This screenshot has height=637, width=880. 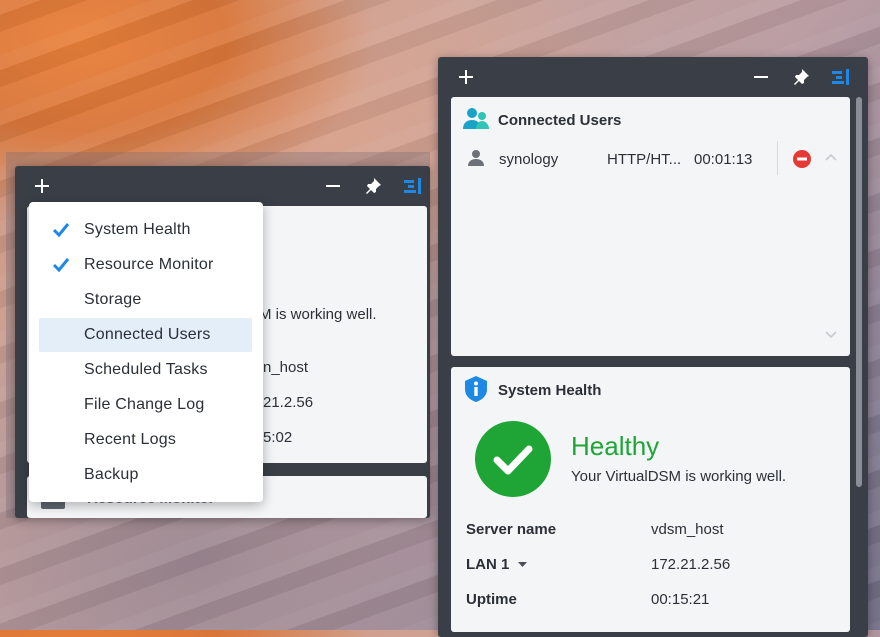 What do you see at coordinates (130, 439) in the screenshot?
I see `menu-item-label: Recent Logs` at bounding box center [130, 439].